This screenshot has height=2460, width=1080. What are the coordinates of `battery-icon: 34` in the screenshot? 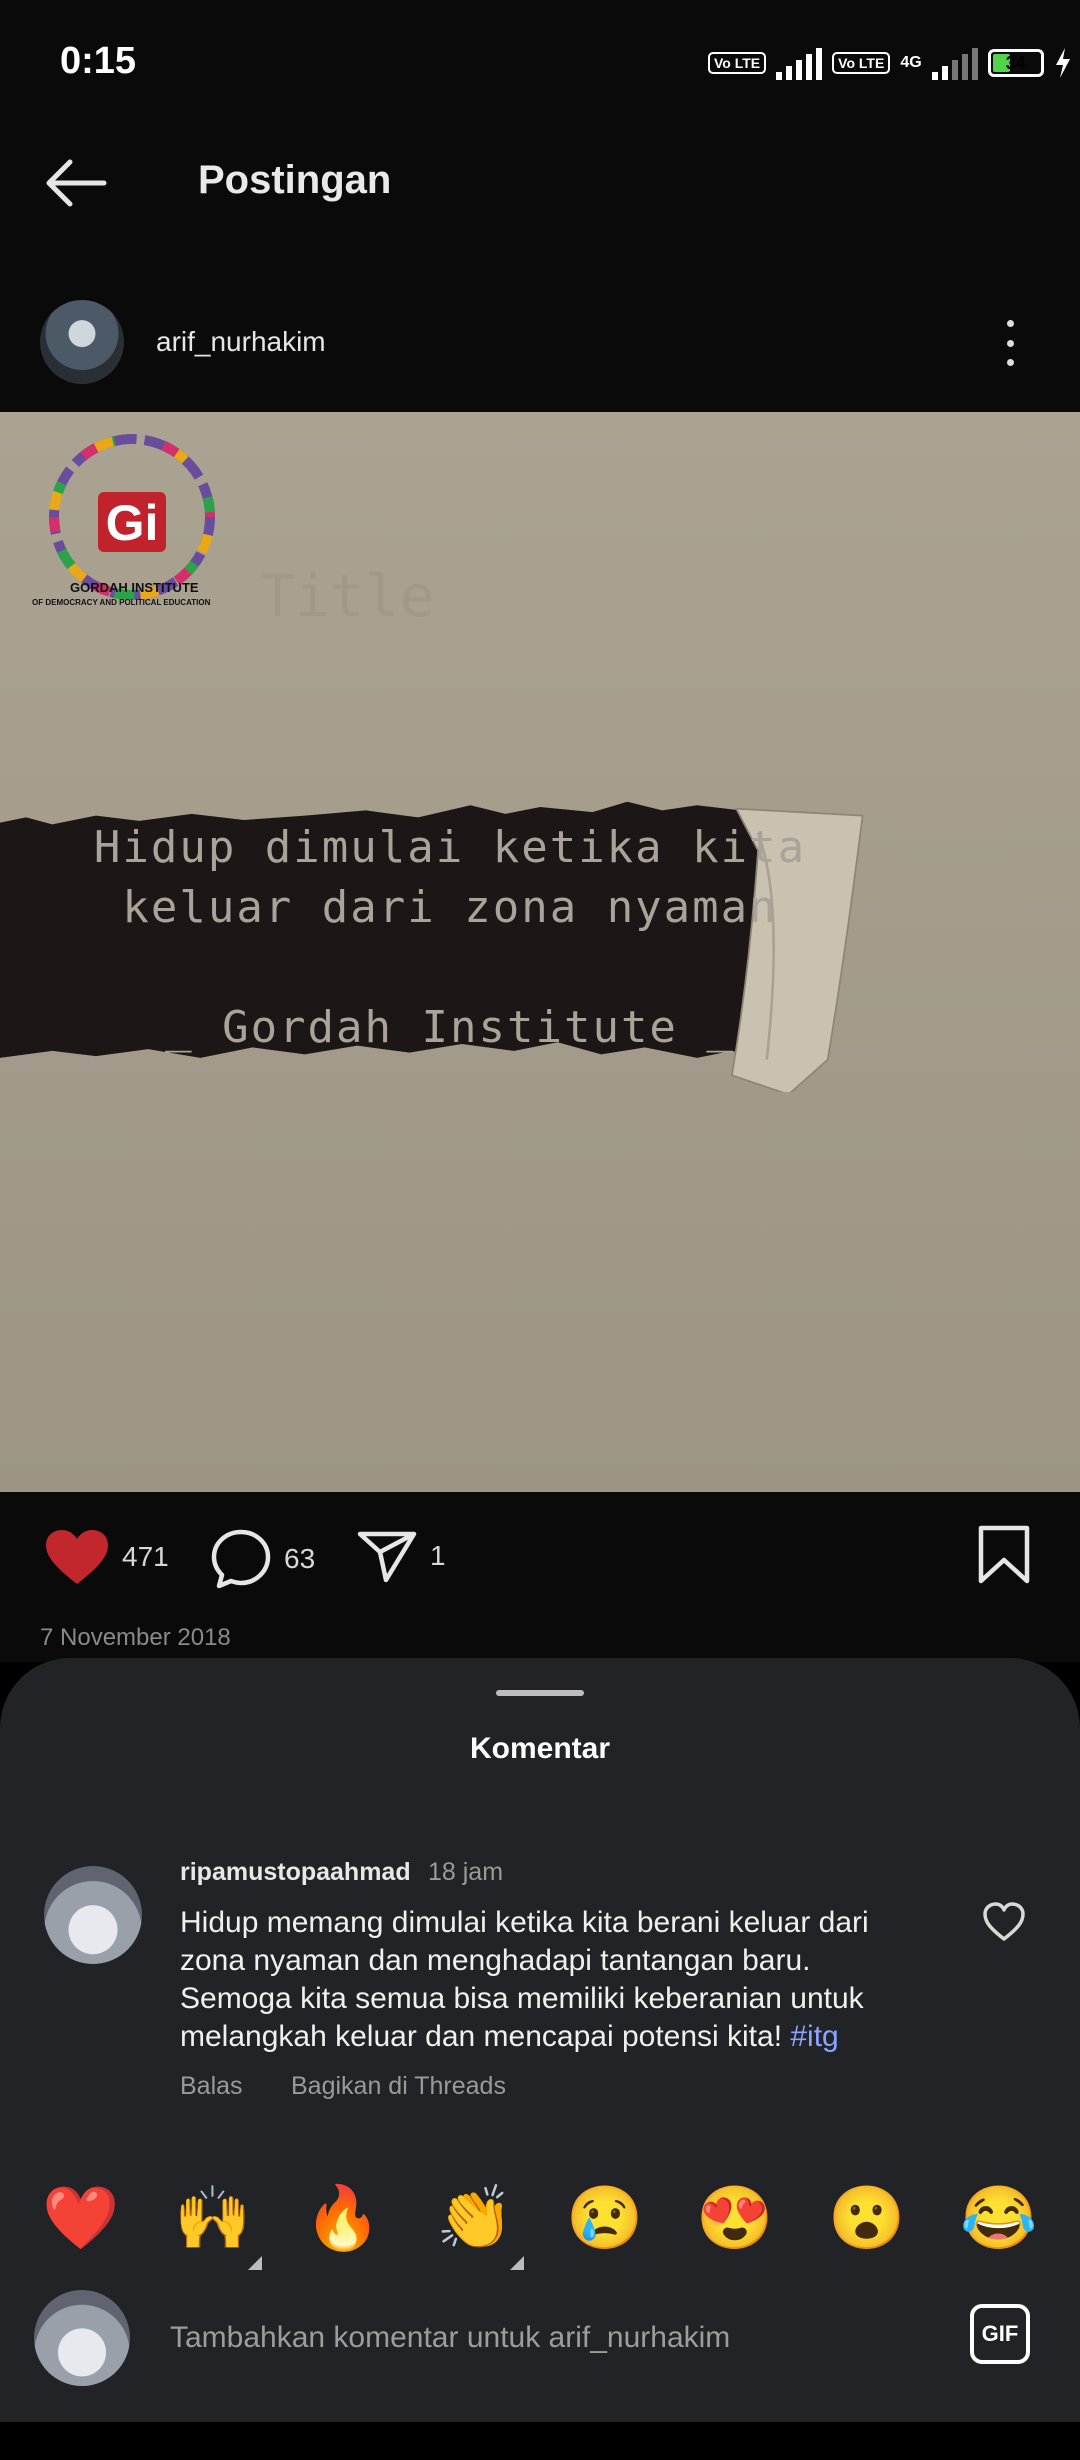 It's located at (1015, 63).